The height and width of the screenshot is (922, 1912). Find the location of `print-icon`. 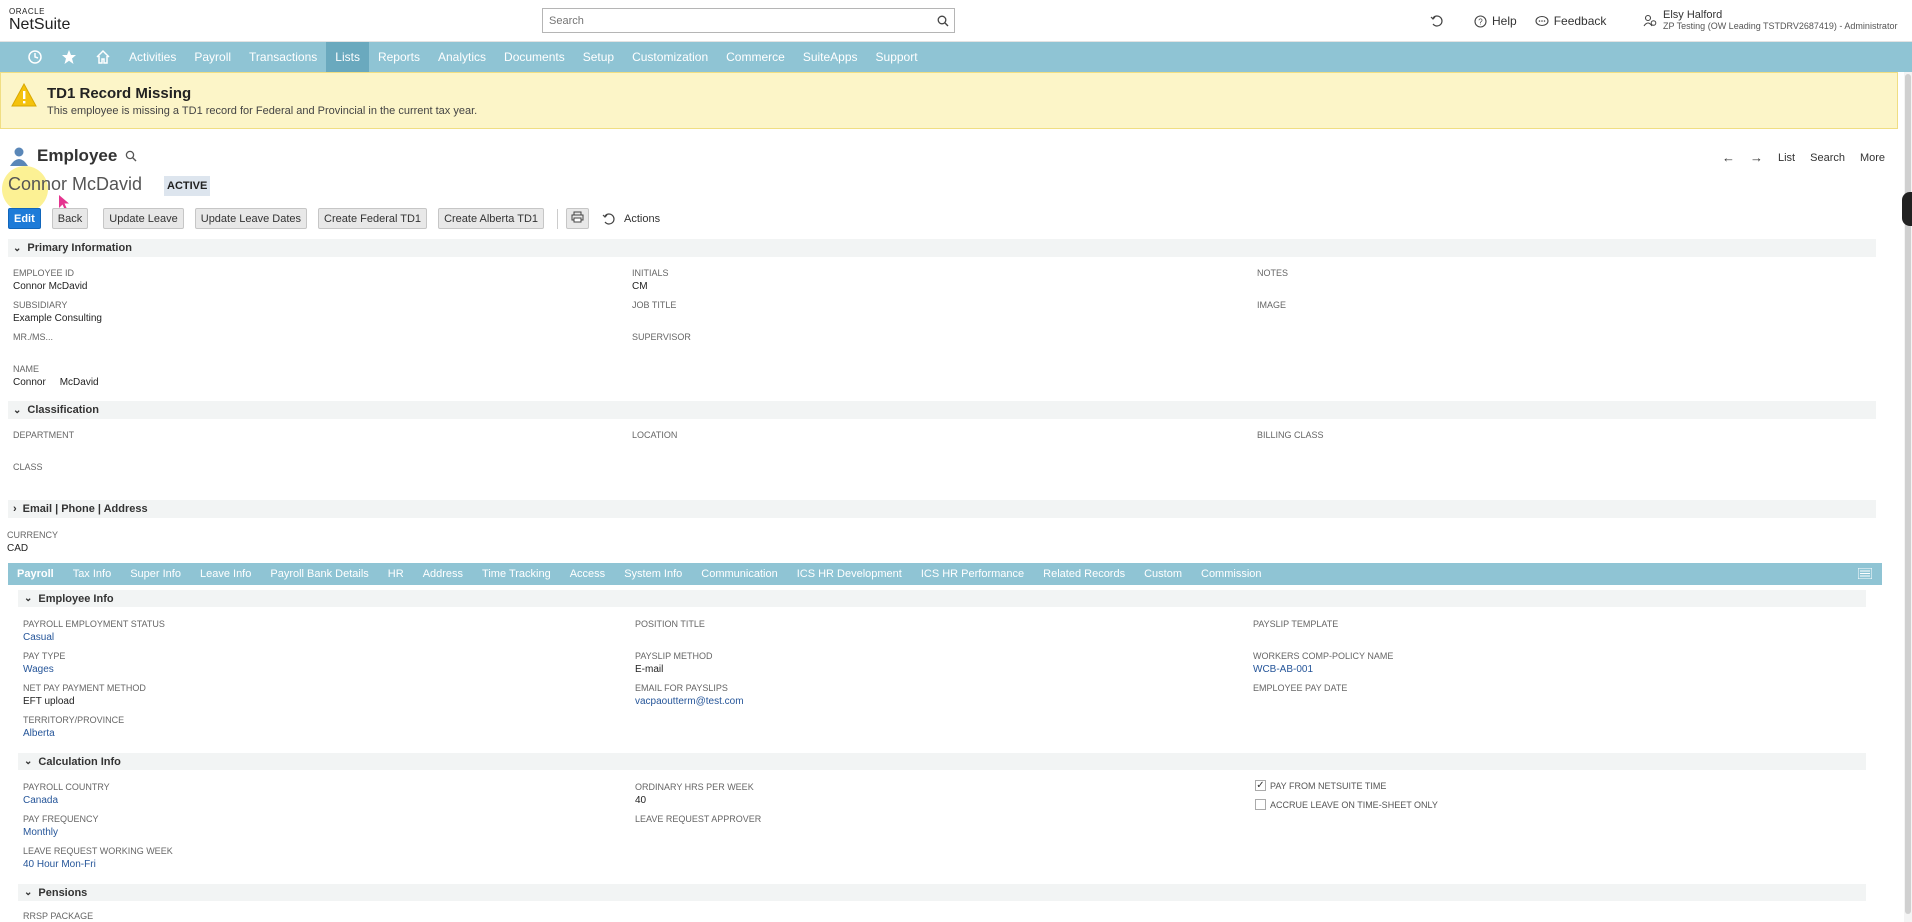

print-icon is located at coordinates (577, 217).